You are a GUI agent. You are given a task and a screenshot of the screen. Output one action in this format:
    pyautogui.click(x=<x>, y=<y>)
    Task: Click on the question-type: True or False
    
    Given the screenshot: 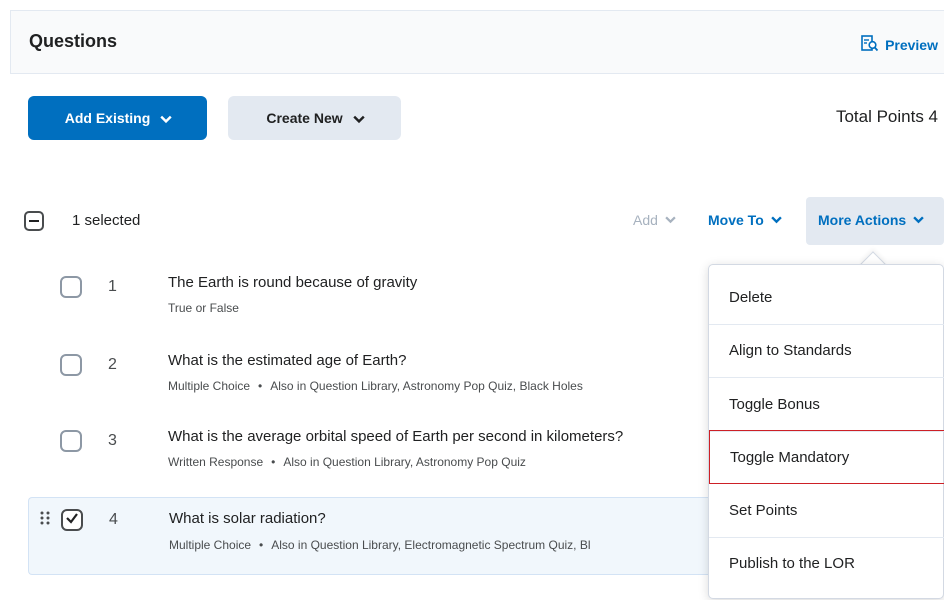 What is the action you would take?
    pyautogui.click(x=203, y=308)
    